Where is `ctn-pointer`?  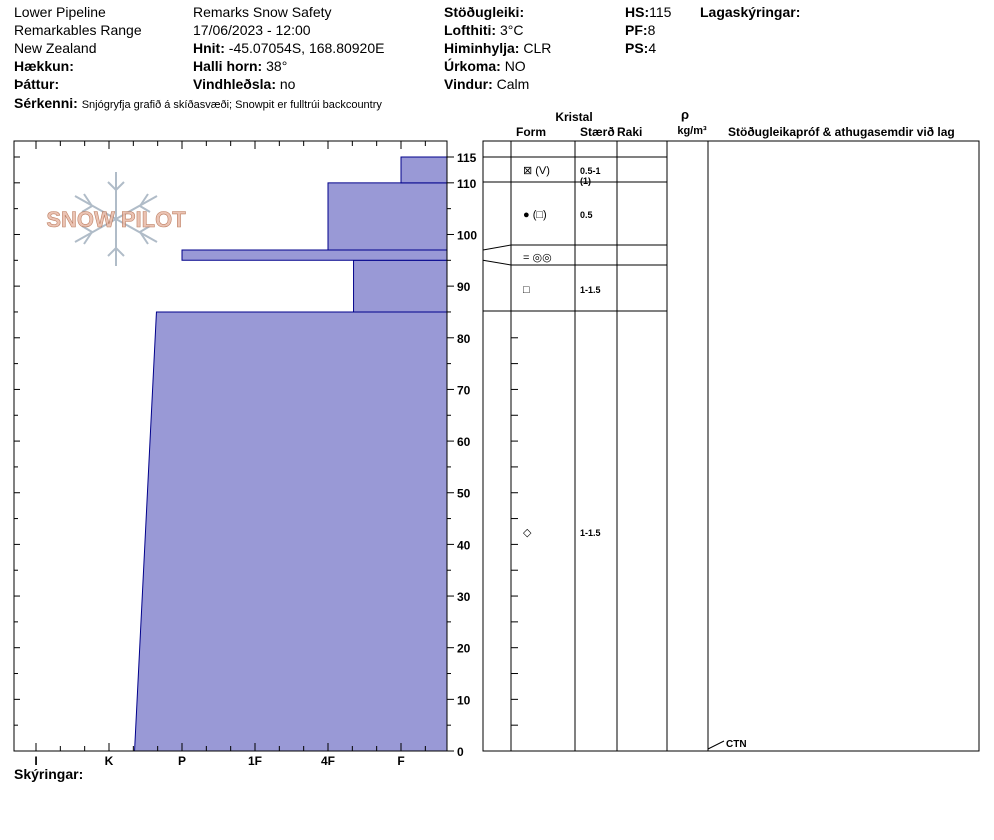 ctn-pointer is located at coordinates (716, 745).